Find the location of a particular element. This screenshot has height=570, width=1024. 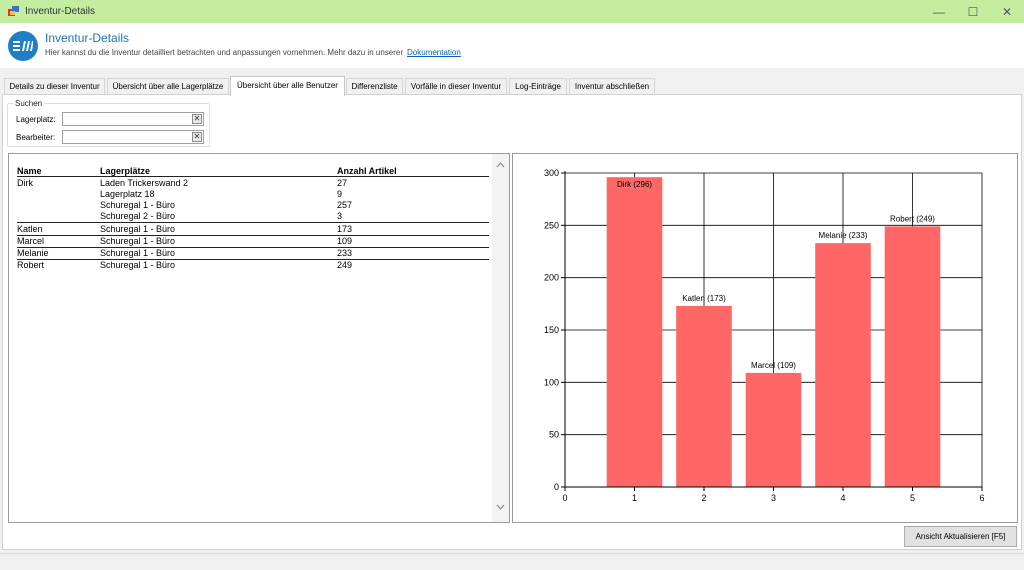

header-divider is located at coordinates (253, 176).